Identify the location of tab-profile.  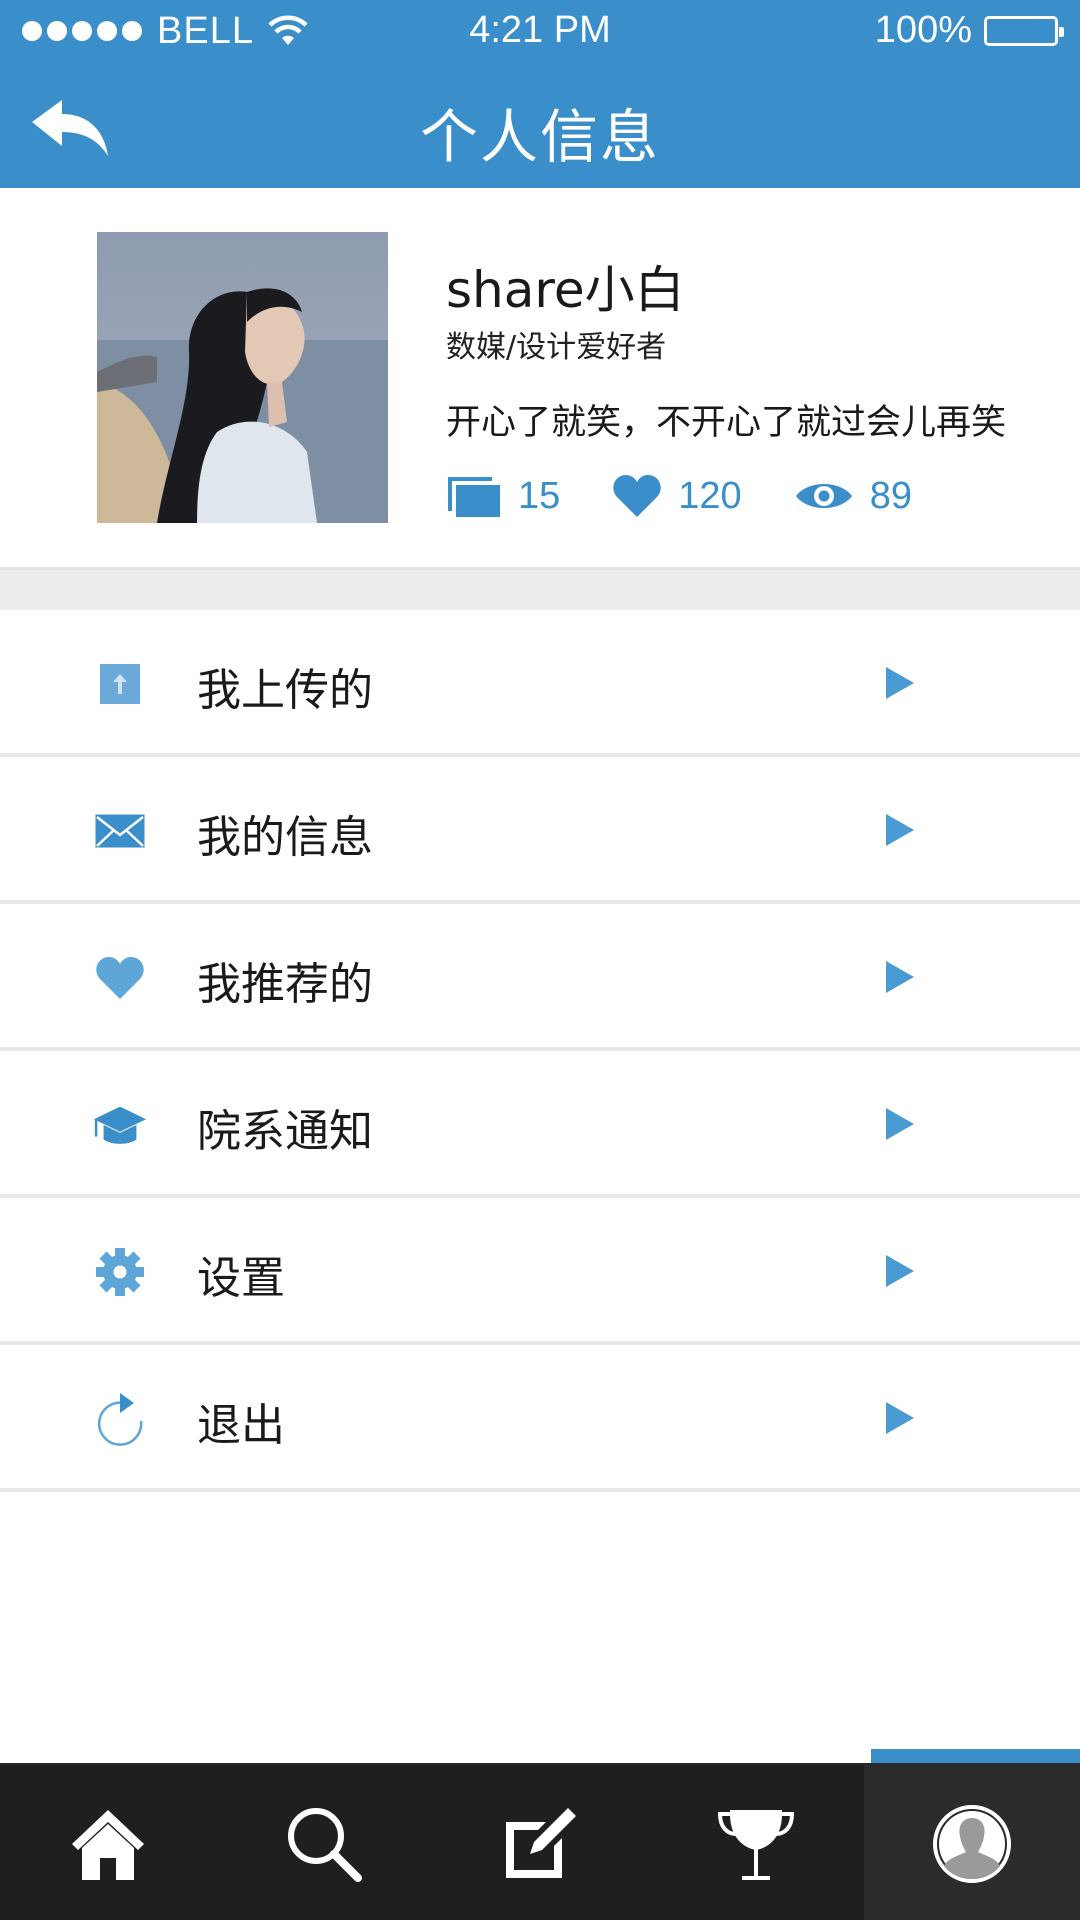
(972, 1842).